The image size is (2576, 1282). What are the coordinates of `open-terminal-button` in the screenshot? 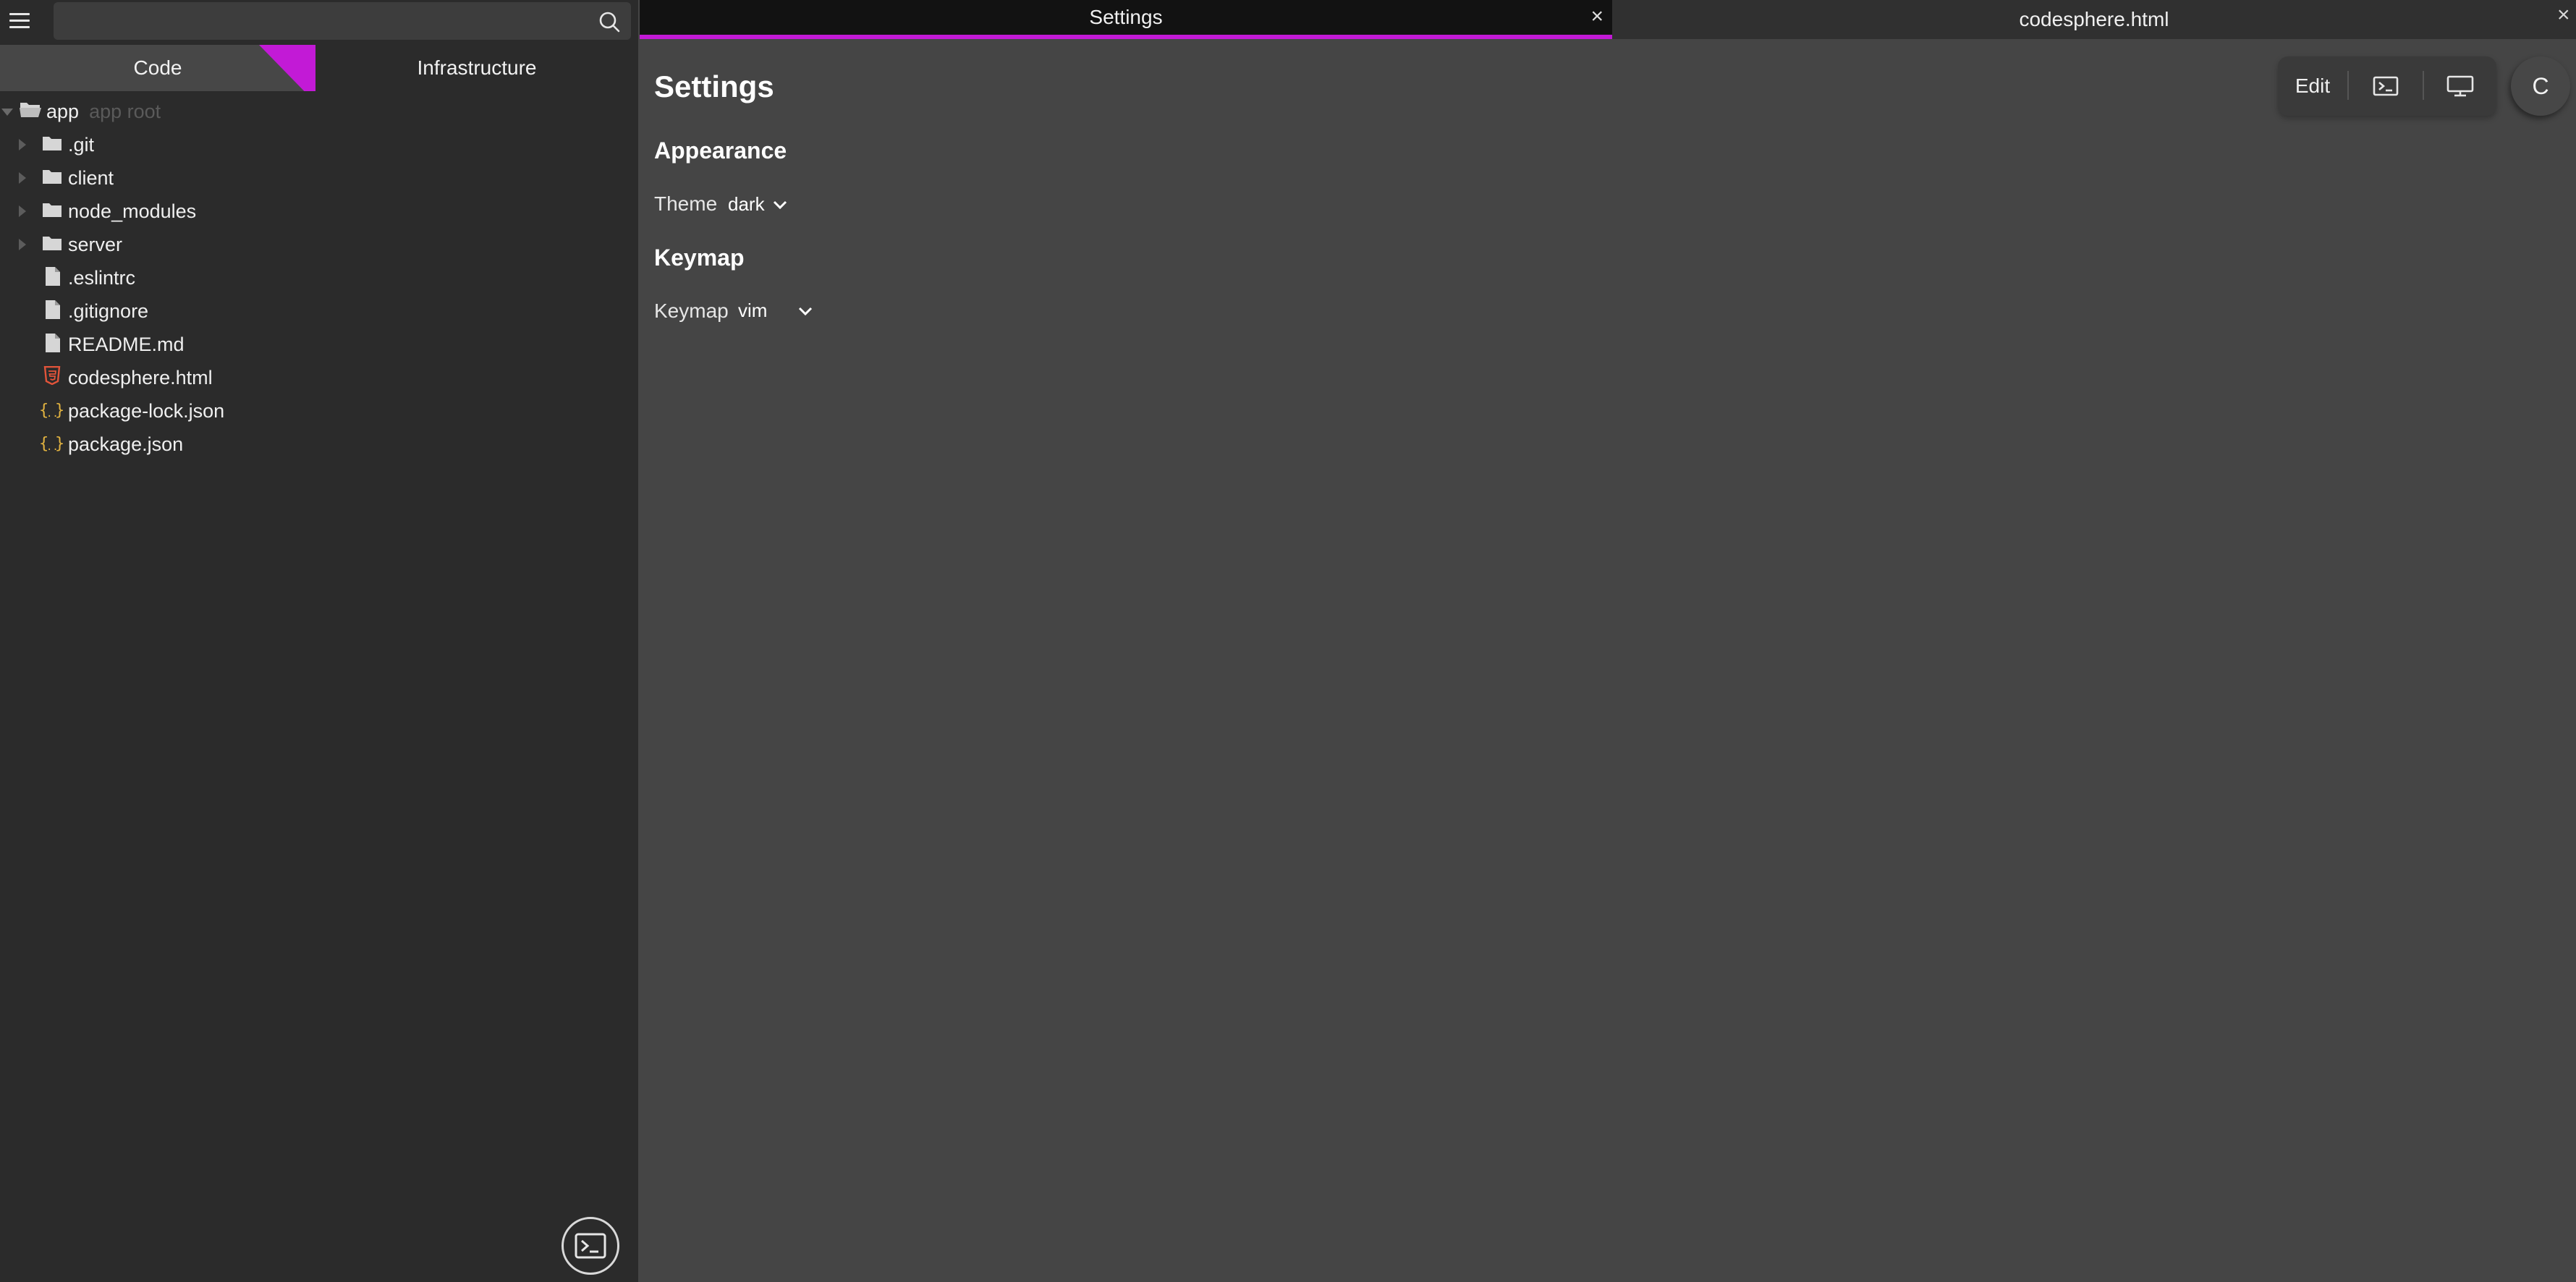 It's located at (590, 1246).